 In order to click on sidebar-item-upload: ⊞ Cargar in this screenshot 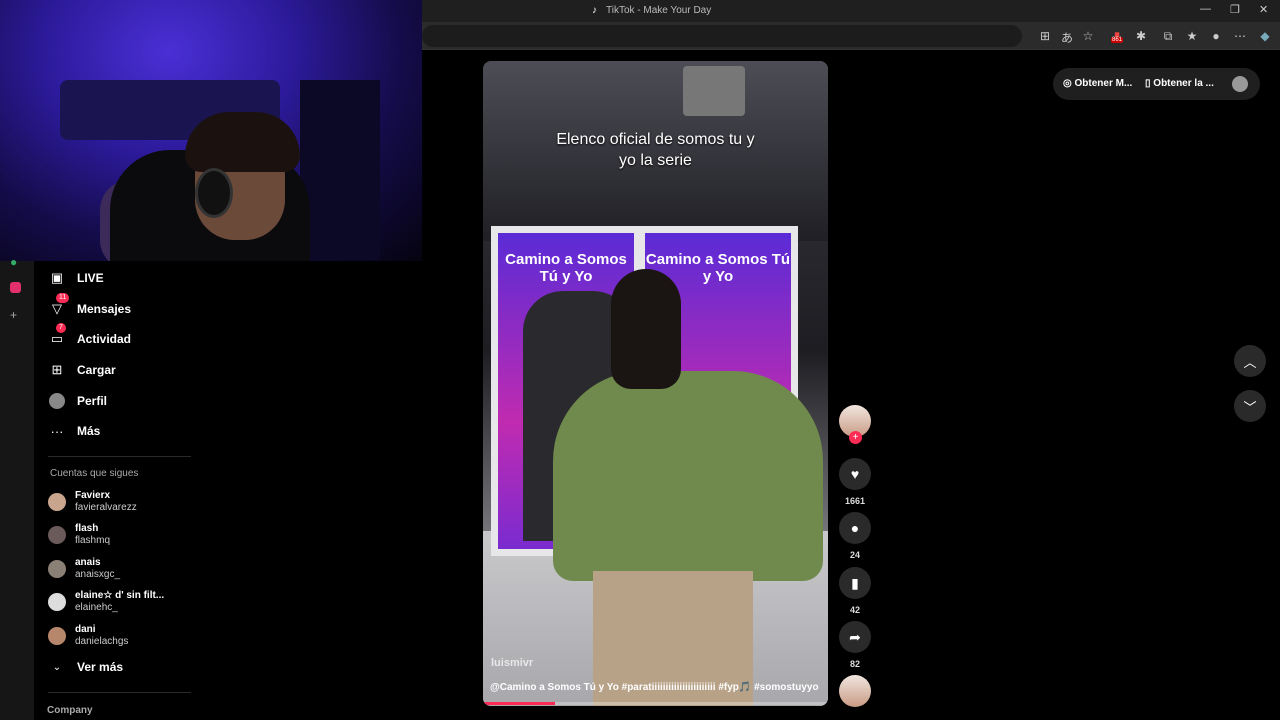, I will do `click(82, 370)`.